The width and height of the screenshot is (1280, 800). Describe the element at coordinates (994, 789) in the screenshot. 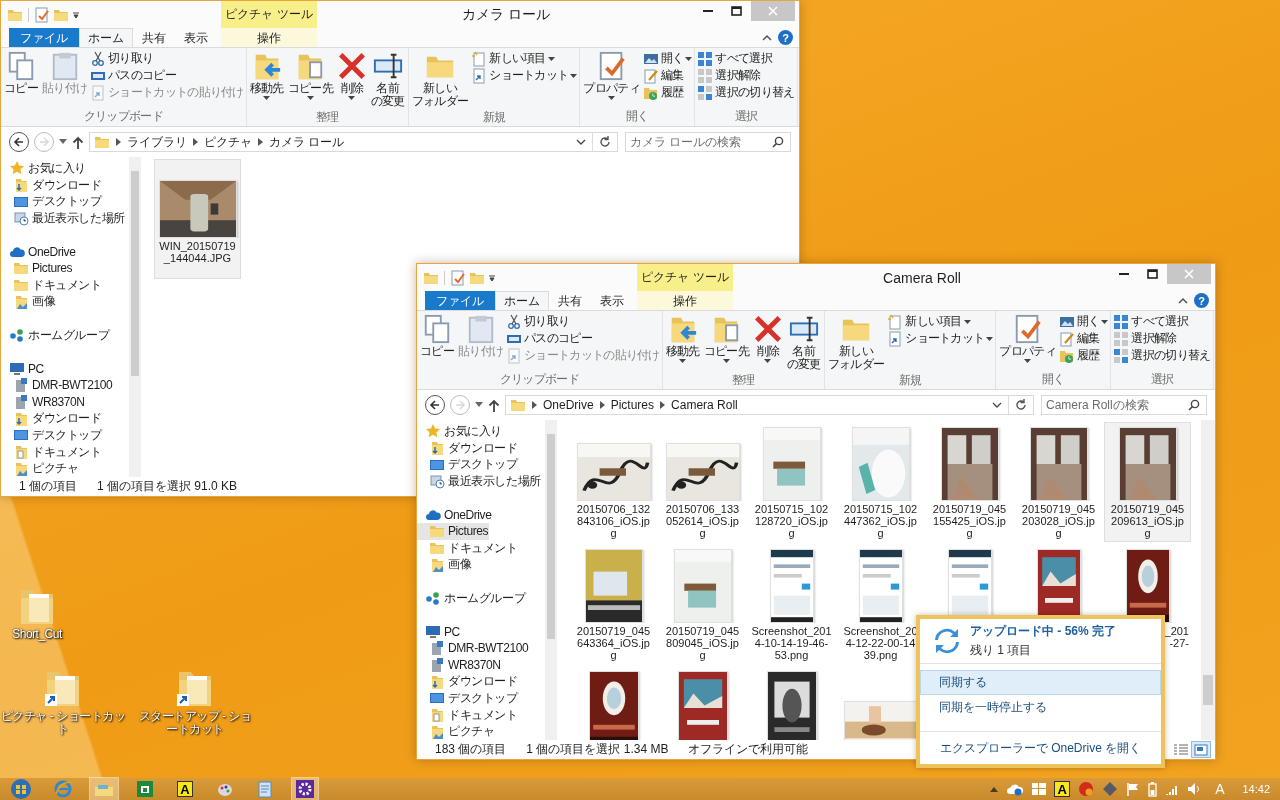

I see `show-hidden-icons-icon` at that location.